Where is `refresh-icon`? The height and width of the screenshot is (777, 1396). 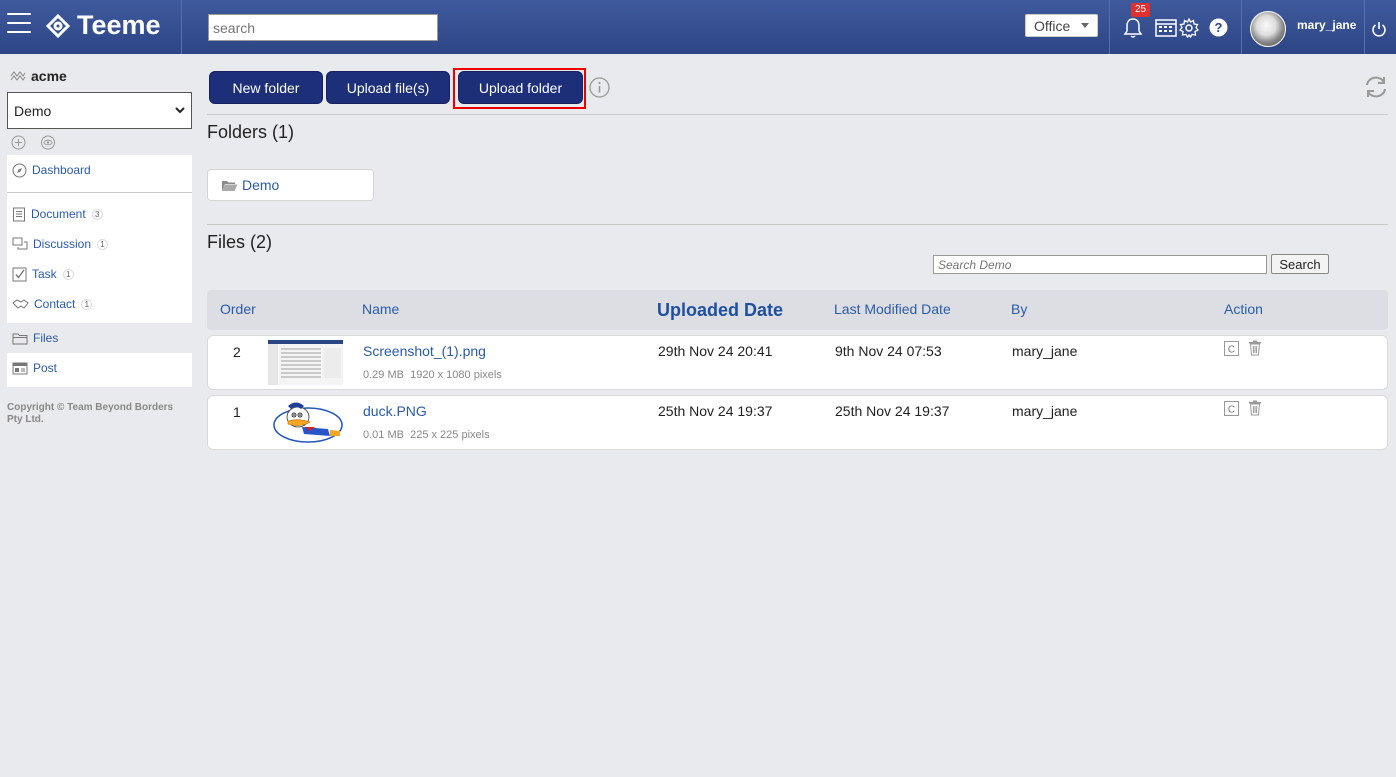
refresh-icon is located at coordinates (1376, 87).